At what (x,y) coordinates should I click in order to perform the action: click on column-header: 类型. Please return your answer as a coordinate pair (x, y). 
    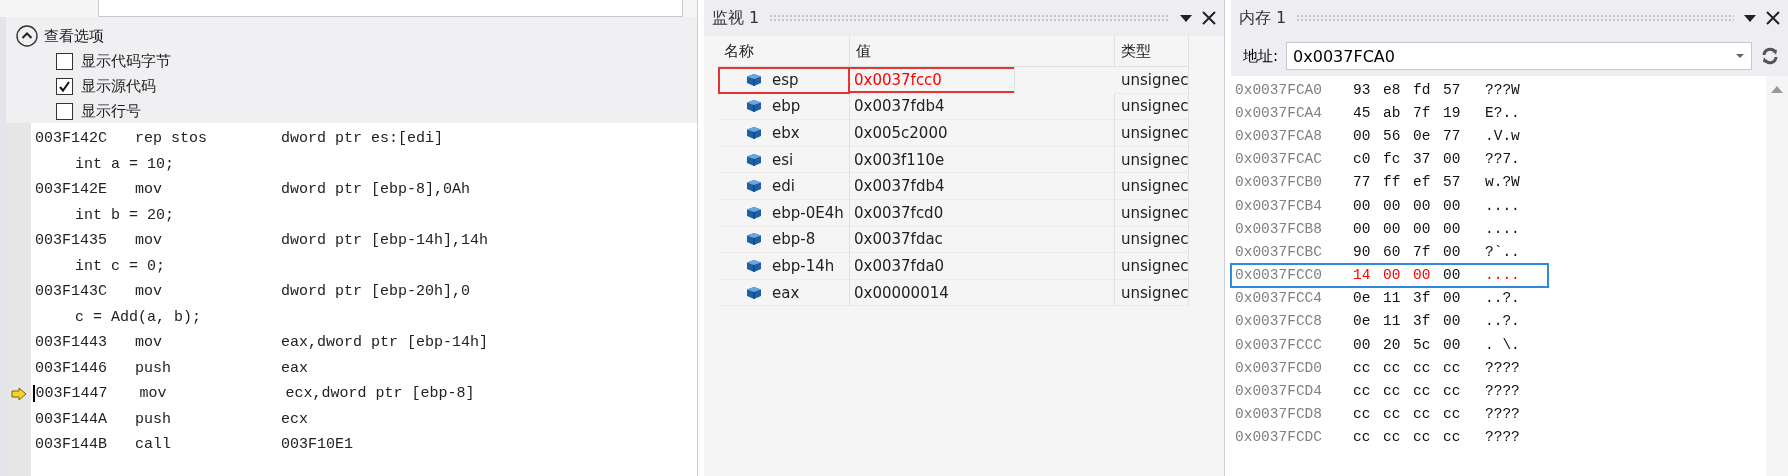
    Looking at the image, I should click on (1152, 51).